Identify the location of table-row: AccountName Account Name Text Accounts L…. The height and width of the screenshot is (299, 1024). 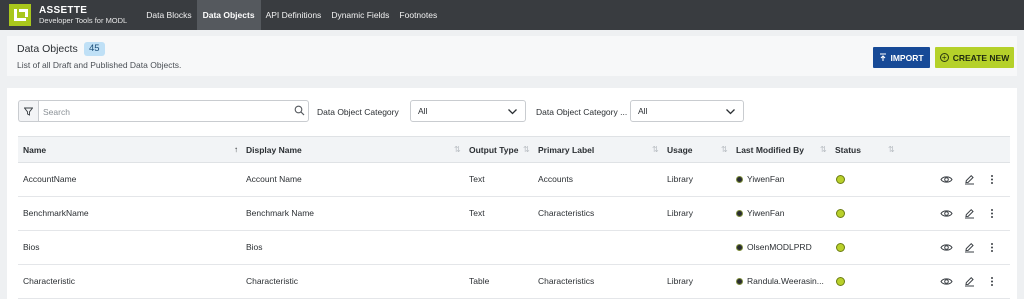
(514, 180).